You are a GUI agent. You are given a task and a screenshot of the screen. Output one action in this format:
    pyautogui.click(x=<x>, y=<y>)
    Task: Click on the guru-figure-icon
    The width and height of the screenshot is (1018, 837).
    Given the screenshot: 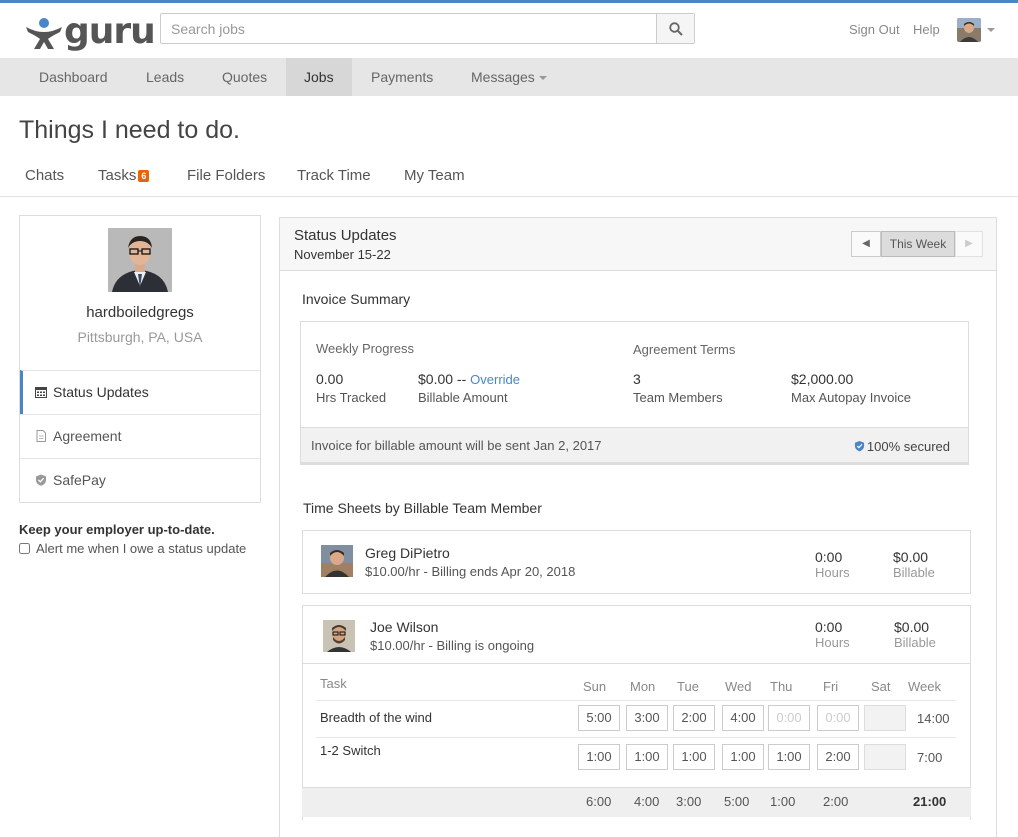 What is the action you would take?
    pyautogui.click(x=44, y=33)
    